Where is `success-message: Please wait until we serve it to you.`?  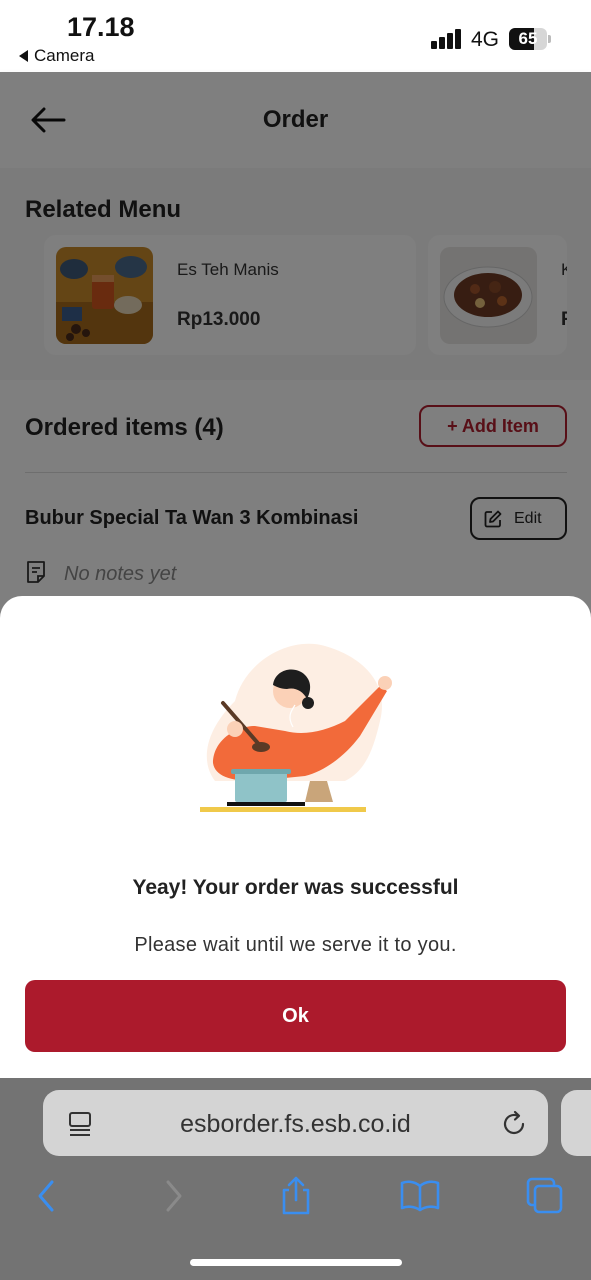
success-message: Please wait until we serve it to you. is located at coordinates (295, 945).